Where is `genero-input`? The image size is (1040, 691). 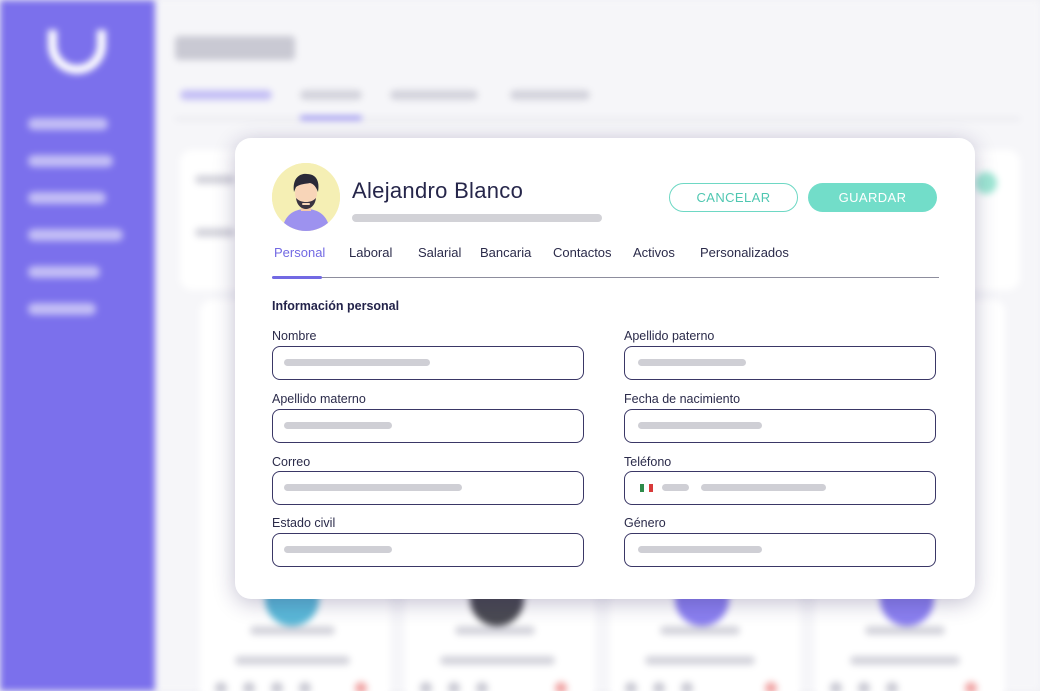
genero-input is located at coordinates (780, 550).